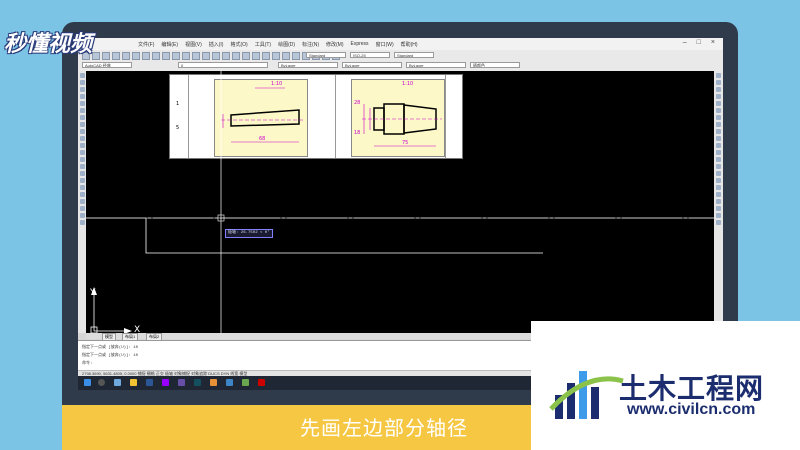  I want to click on folder-icon, so click(133, 382).